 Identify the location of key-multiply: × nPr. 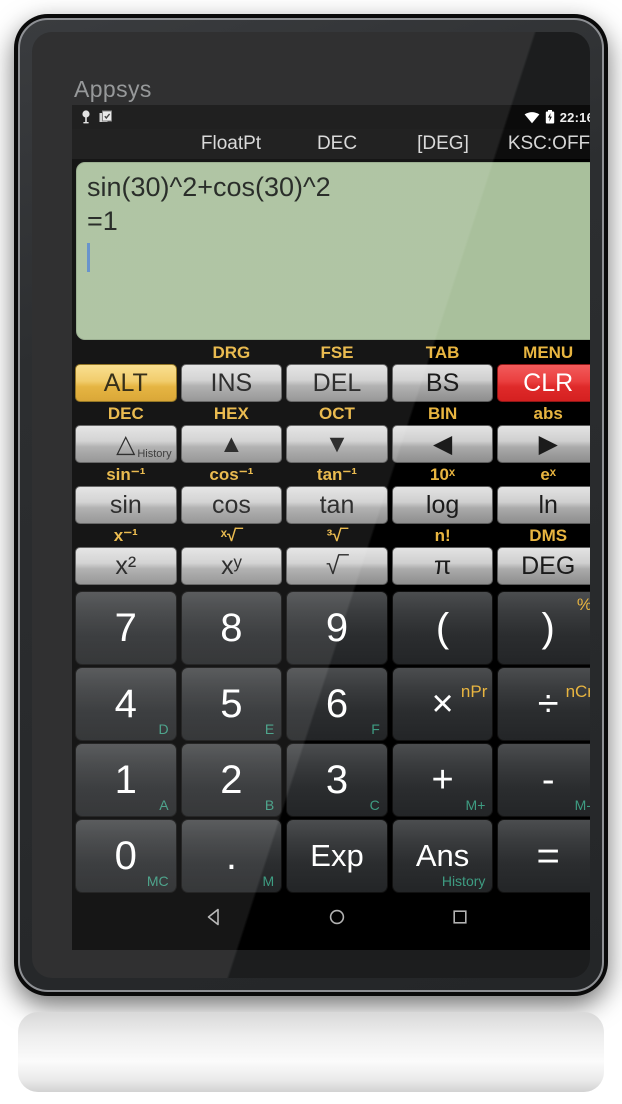
(442, 704).